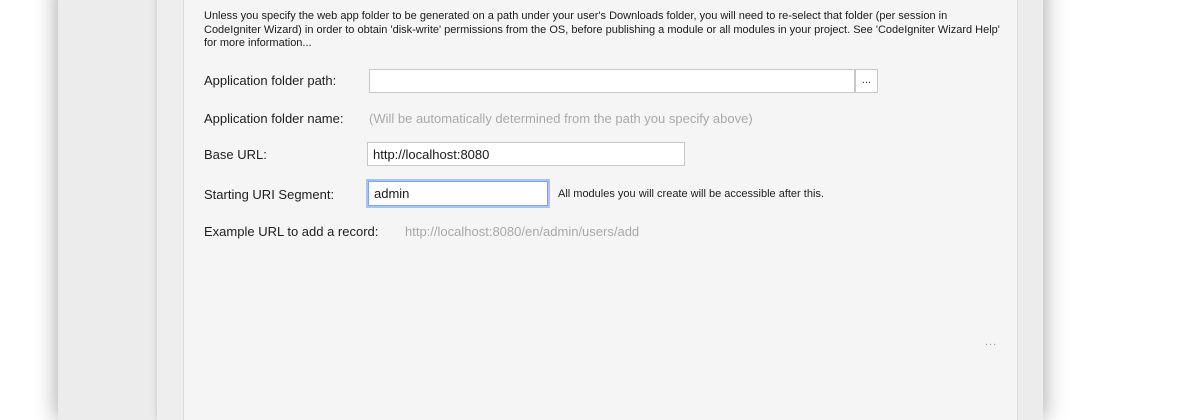 Image resolution: width=1200 pixels, height=420 pixels. Describe the element at coordinates (269, 194) in the screenshot. I see `starting-uri-segment-label: Starting URI Segment:` at that location.